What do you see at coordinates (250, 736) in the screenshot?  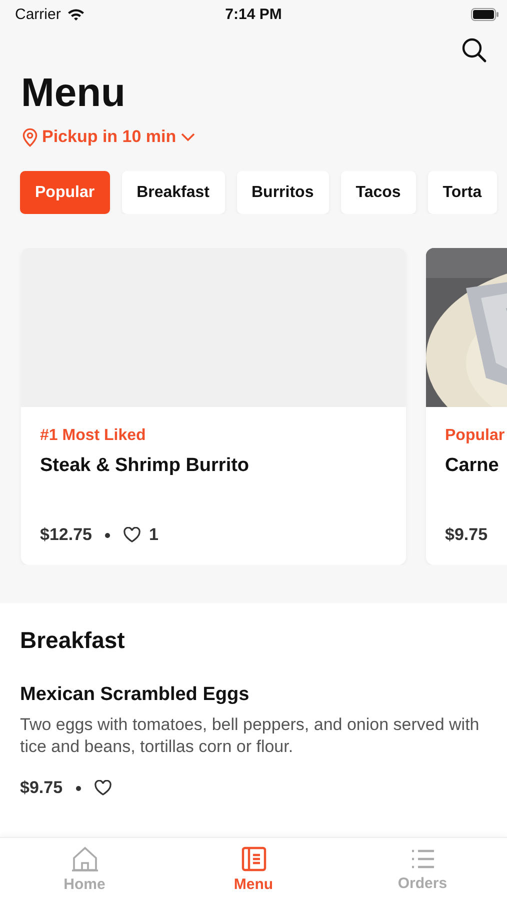 I see `dish-description: Two eggs with tomatoes, bell peppers, and onion served with tice and beans, tortillas corn or flour.` at bounding box center [250, 736].